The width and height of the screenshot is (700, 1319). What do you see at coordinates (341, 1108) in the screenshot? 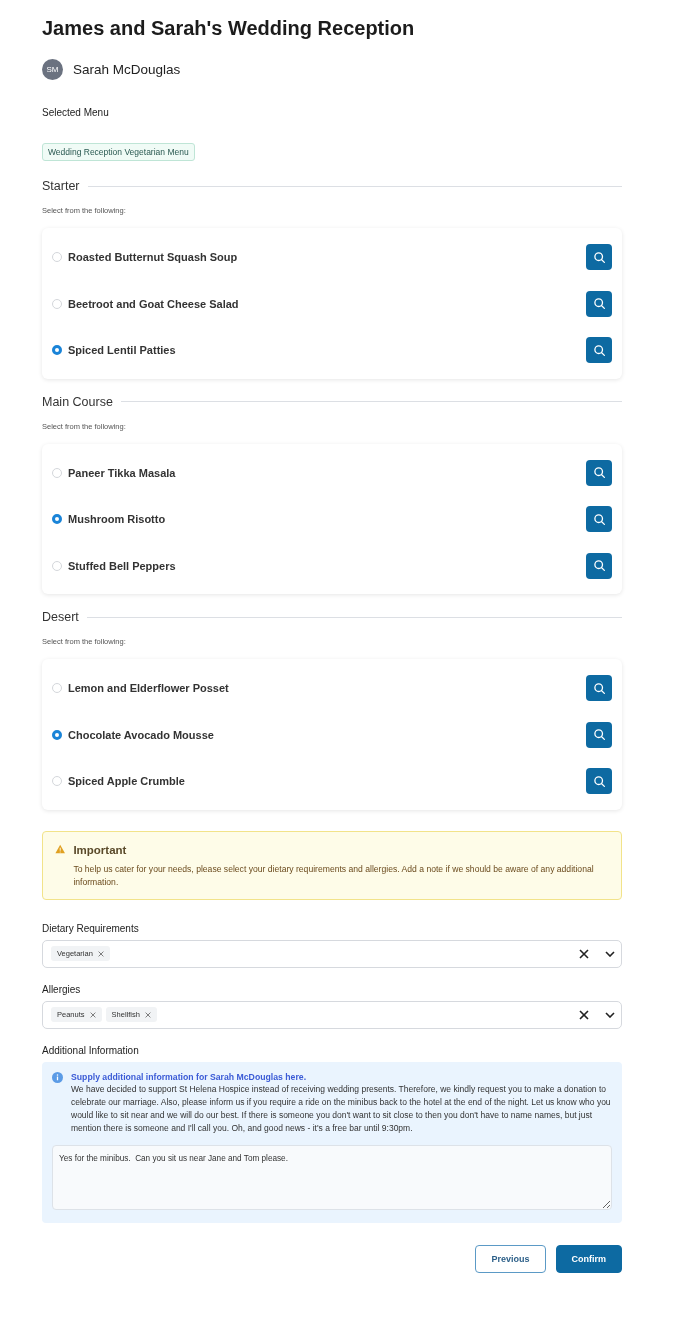
I see `info-text: We have decided to support St Helena Hospice instead of receiving wedding presents. Therefore, we kindly request you to make a donation to celebrate our marriage. Also, please inform us if you require a ride on the minibus back to the hotel at the end of the night. Let us know who you would like to sit near and we will do our best. If there is someone you don't want to sit close to then you don't have to name names, but just mention there is someone and I'll call you. Oh, and good news - it's a free bar until 9:30pm.` at bounding box center [341, 1108].